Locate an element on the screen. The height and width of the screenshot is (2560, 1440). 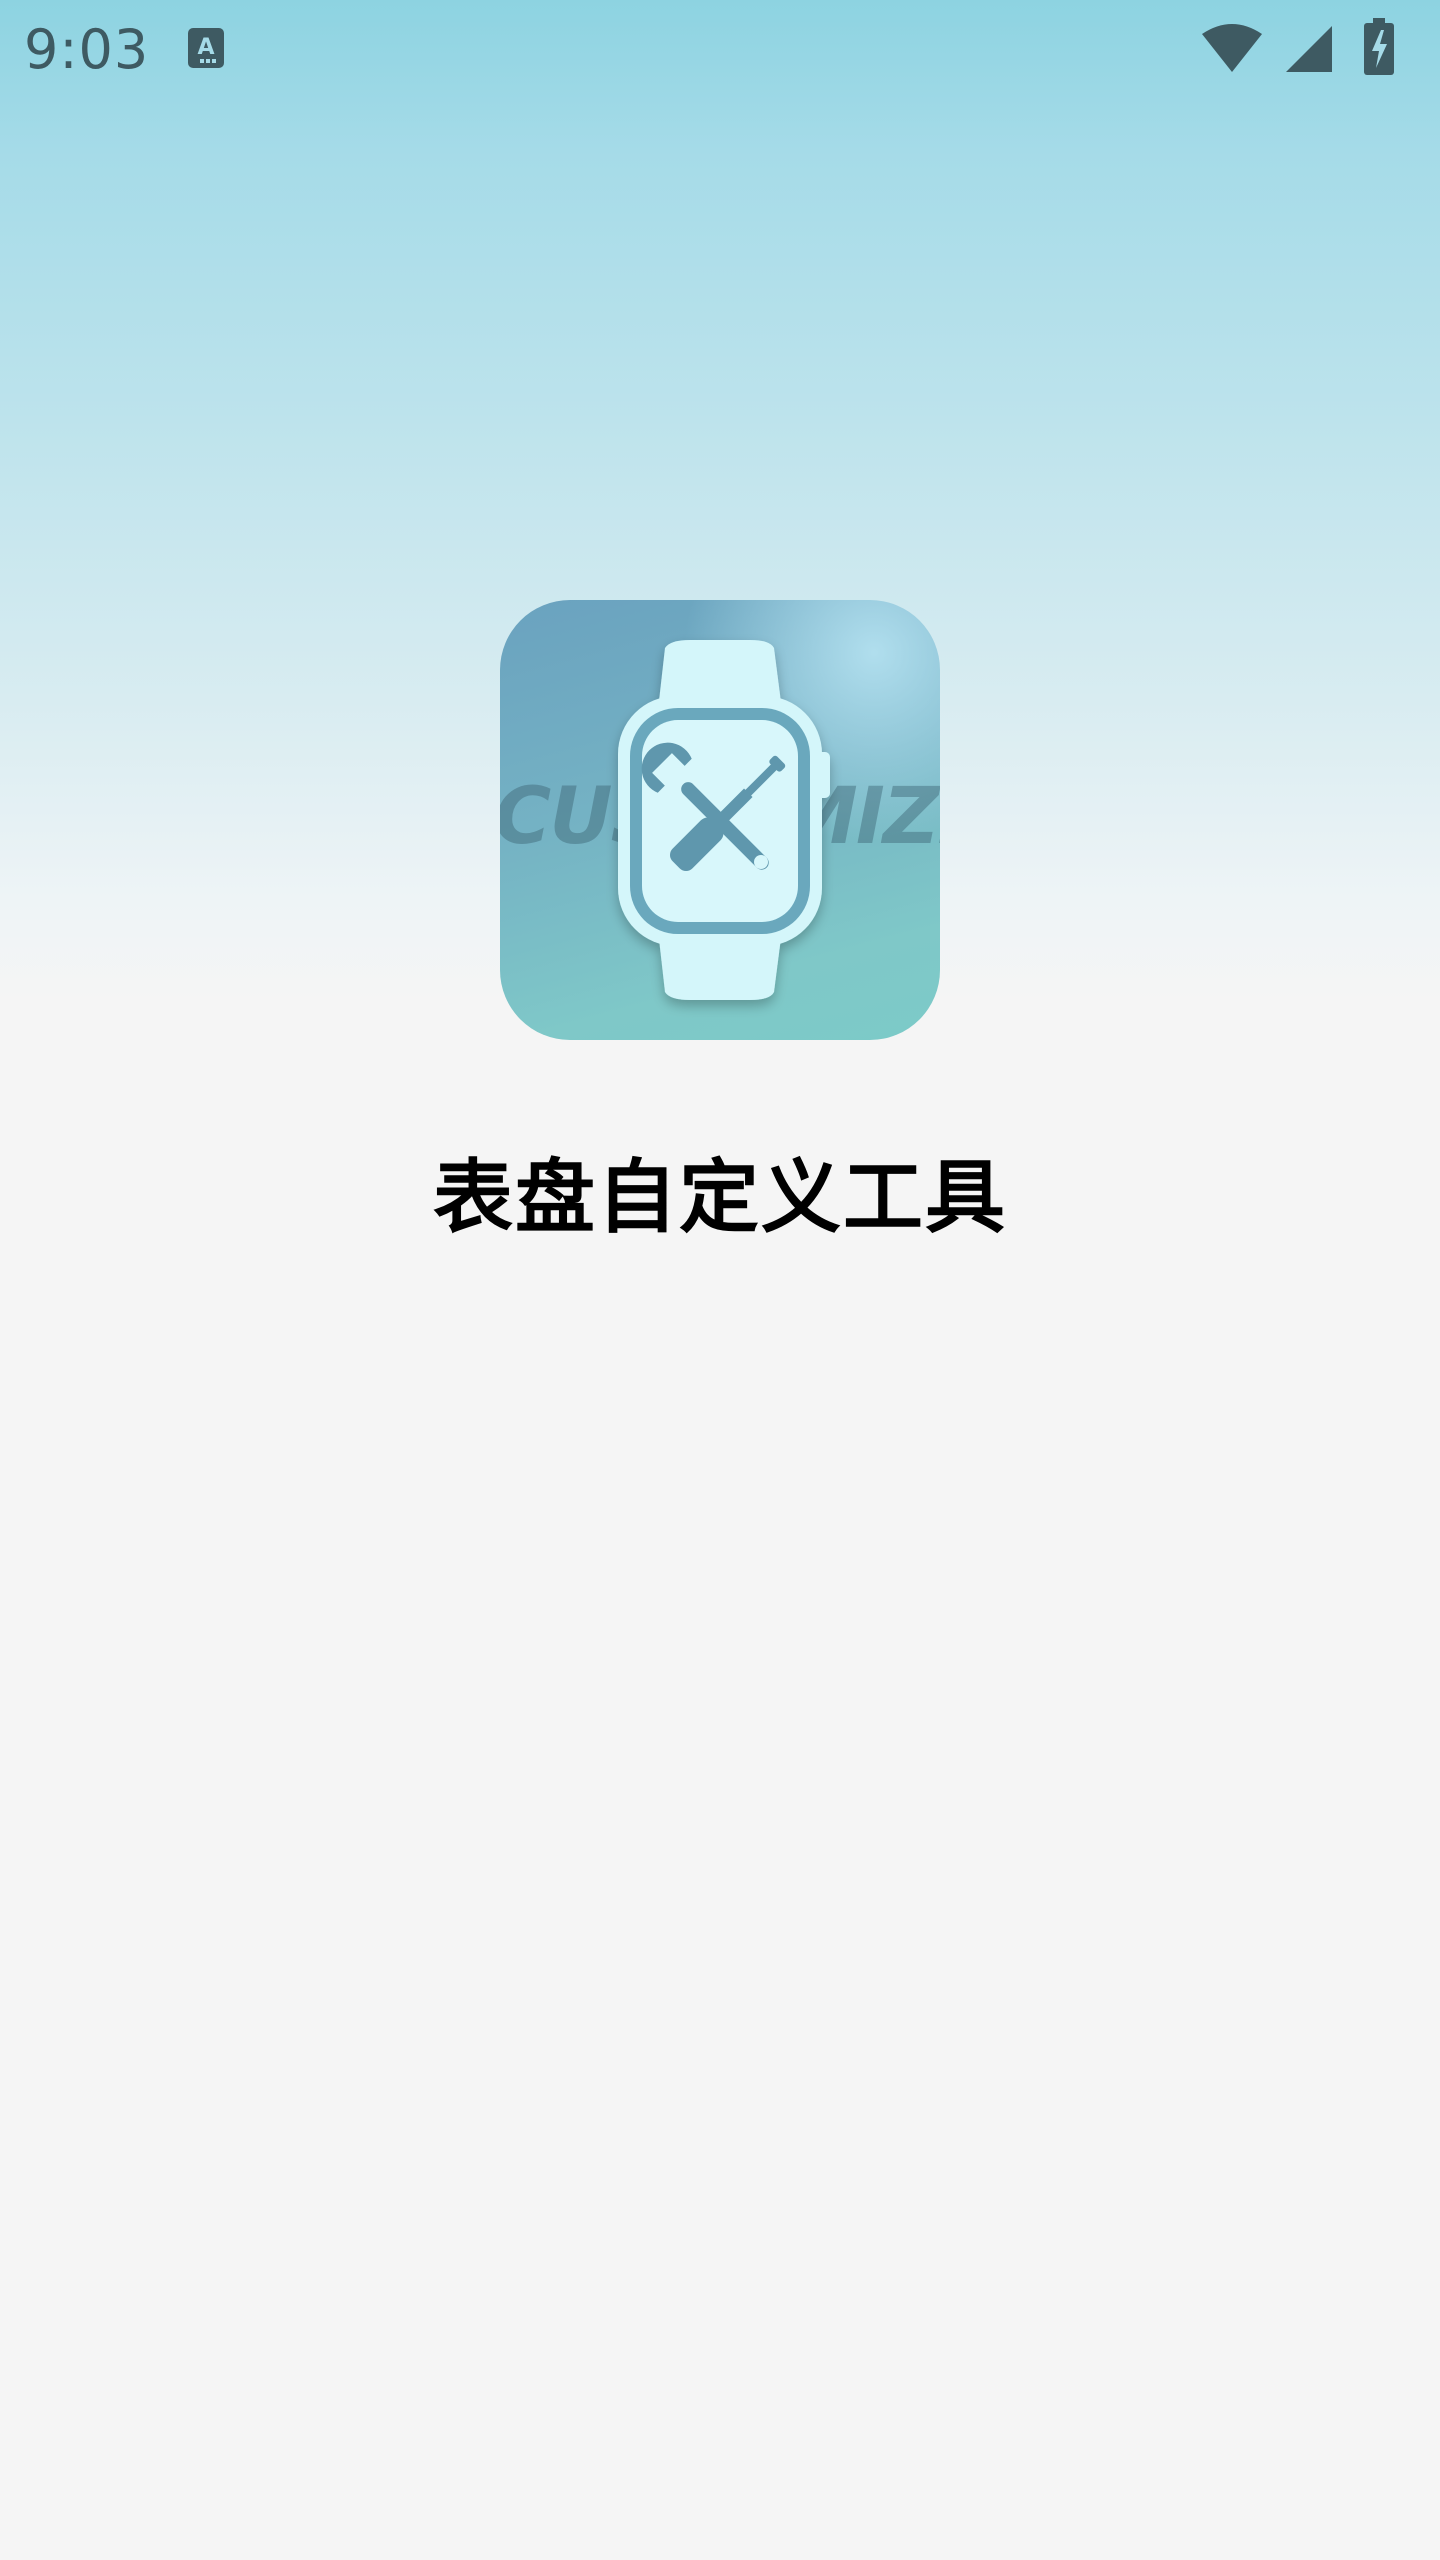
app-title: 表盘自定义工具 is located at coordinates (720, 1197).